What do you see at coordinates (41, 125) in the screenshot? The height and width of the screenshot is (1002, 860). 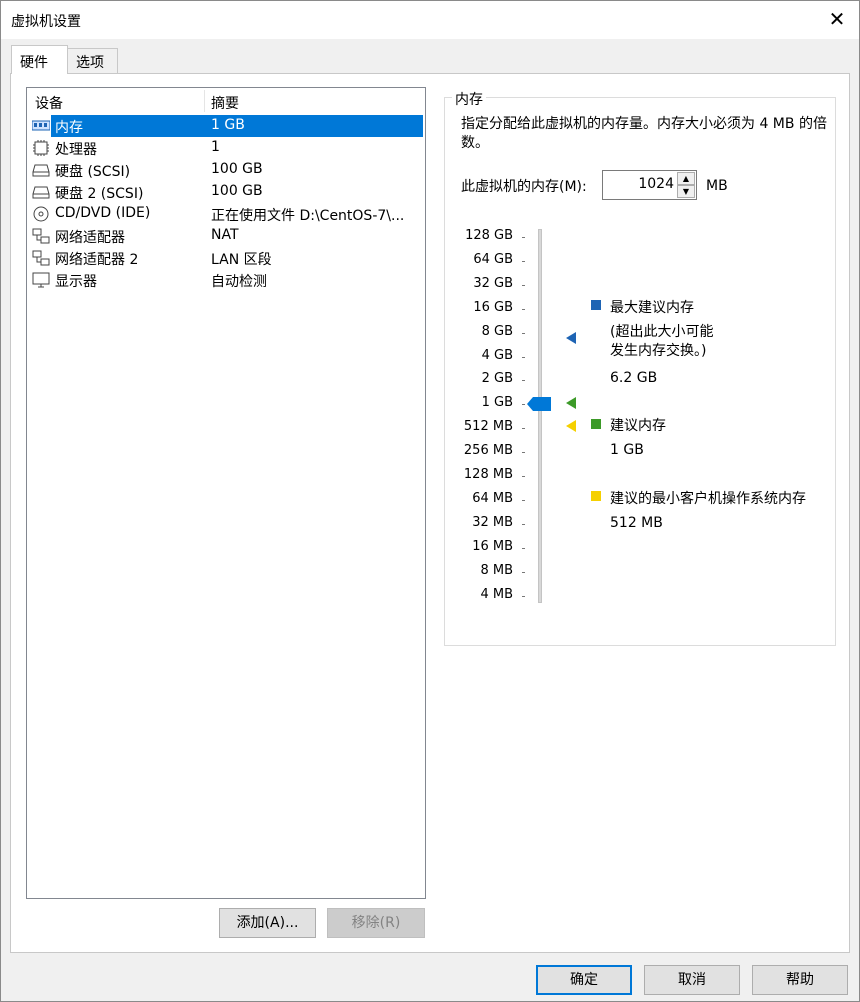 I see `memory-icon` at bounding box center [41, 125].